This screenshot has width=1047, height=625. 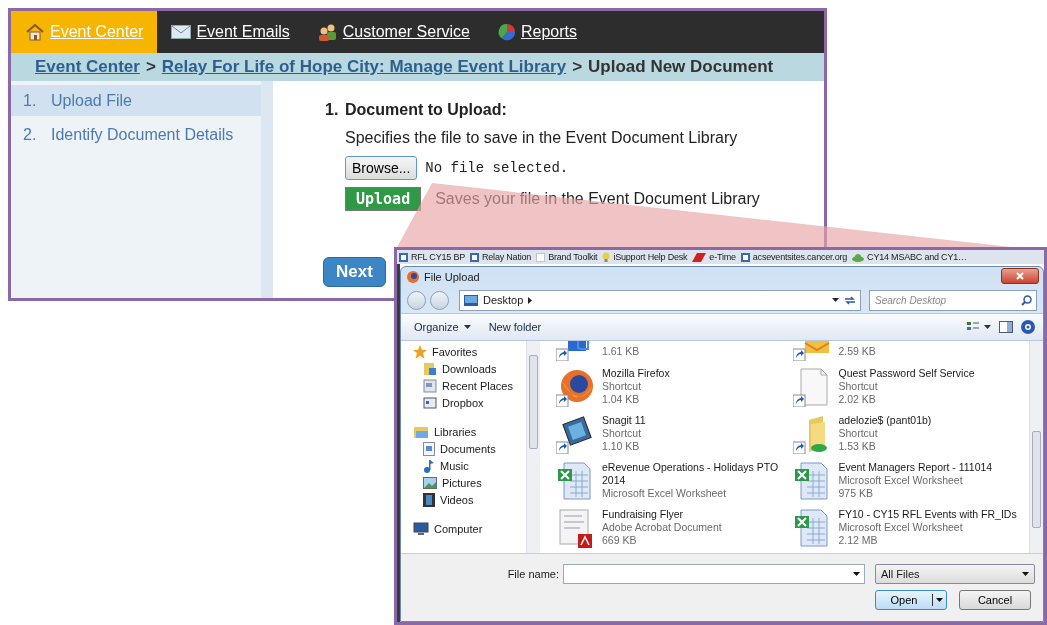 What do you see at coordinates (674, 353) in the screenshot?
I see `file-item: 1.61 KB` at bounding box center [674, 353].